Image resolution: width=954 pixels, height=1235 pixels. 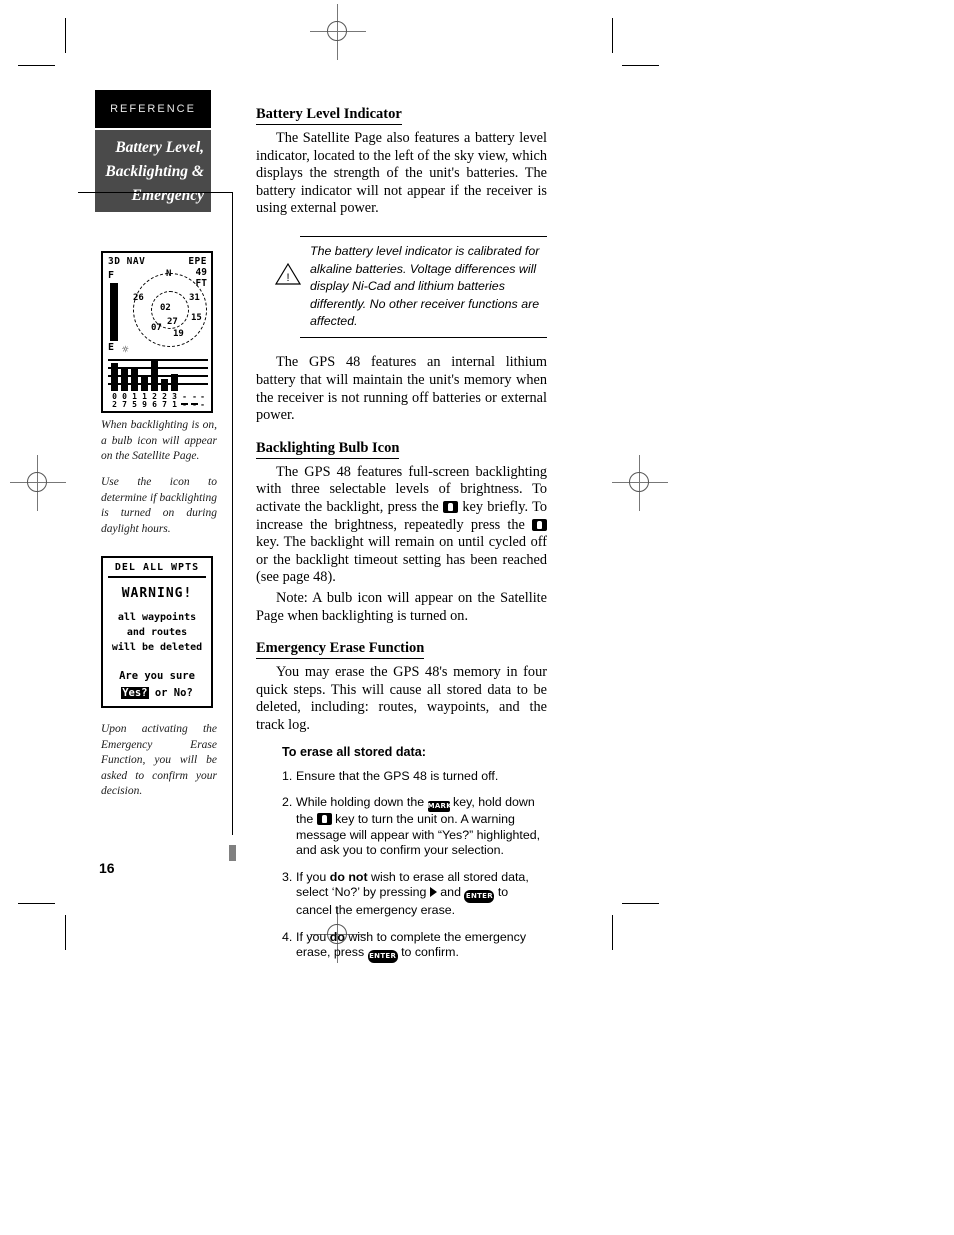 What do you see at coordinates (287, 936) in the screenshot?
I see `step-4-number: 4.` at bounding box center [287, 936].